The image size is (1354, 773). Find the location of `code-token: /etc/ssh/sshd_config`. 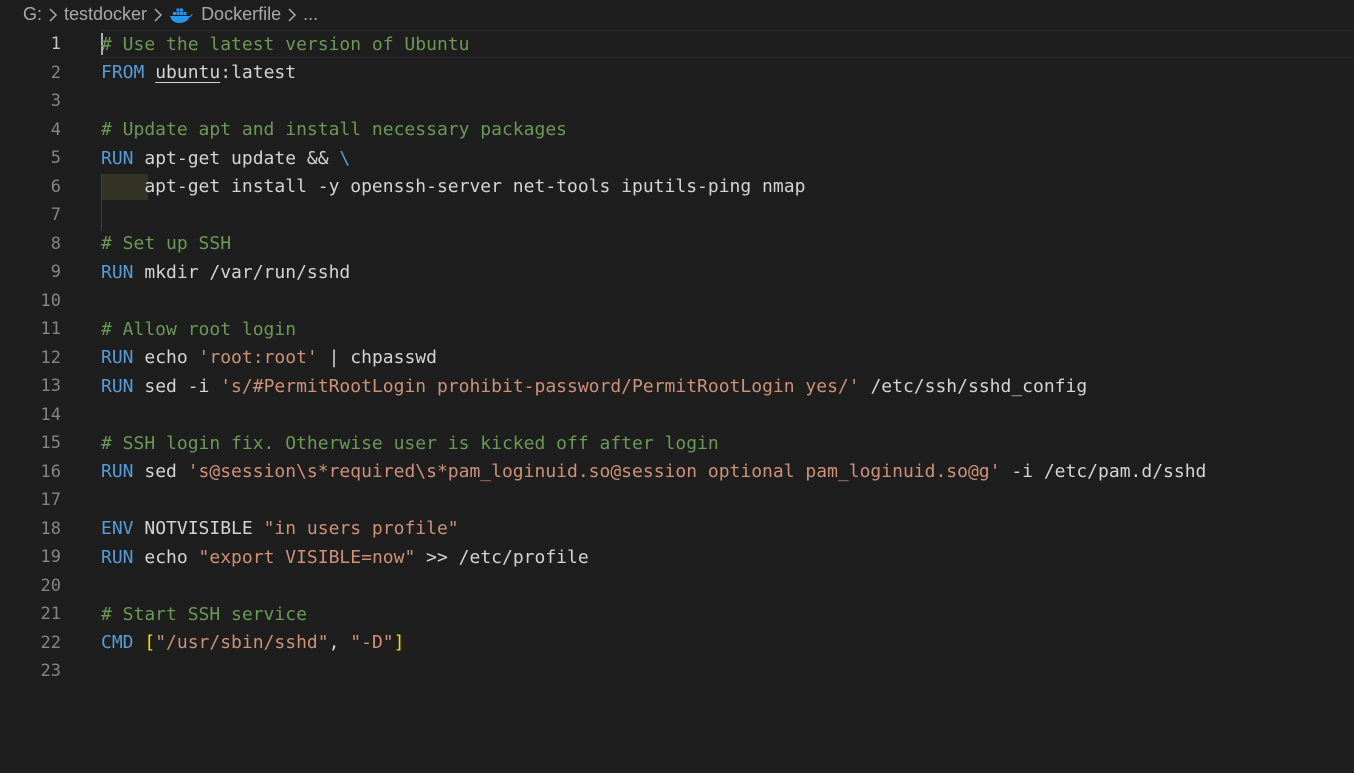

code-token: /etc/ssh/sshd_config is located at coordinates (973, 386).